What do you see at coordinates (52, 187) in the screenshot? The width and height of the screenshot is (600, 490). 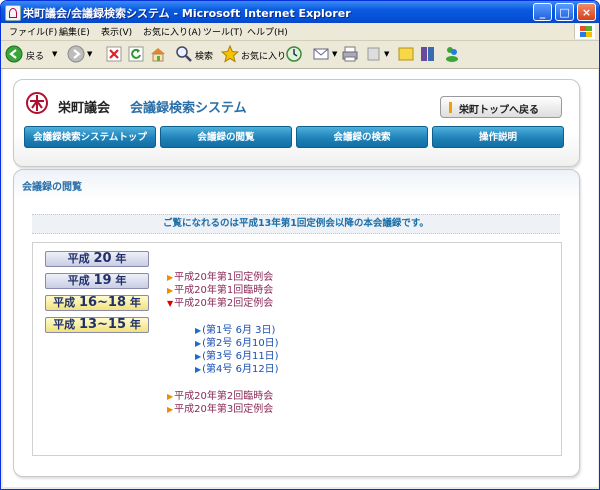 I see `section-title: 会議録の閲覧` at bounding box center [52, 187].